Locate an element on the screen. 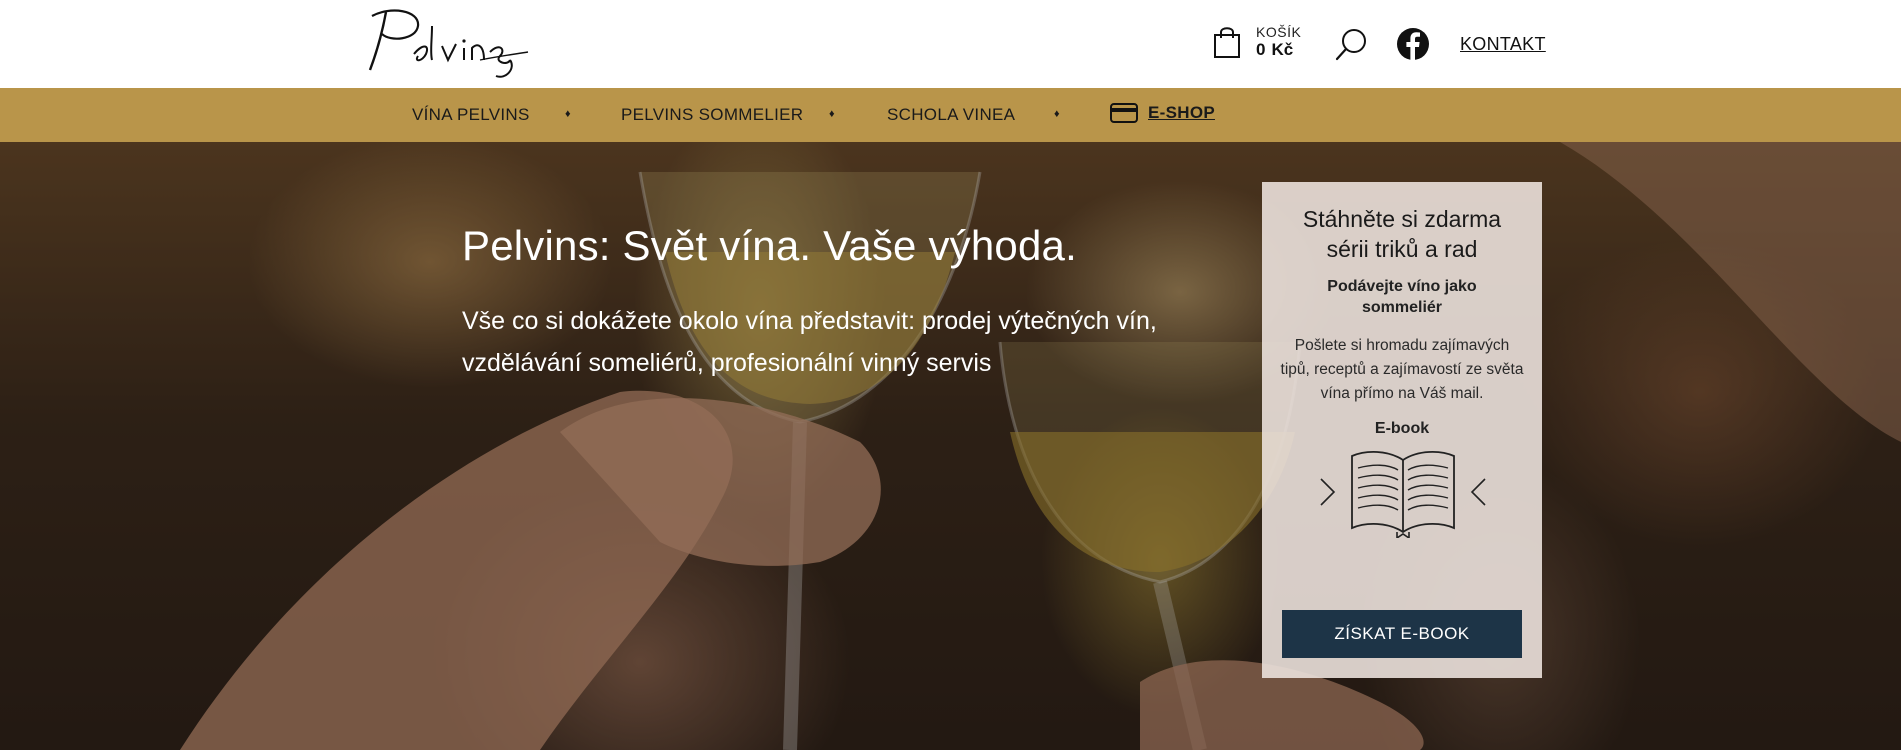  panel-subtitle: Podávejte víno jako sommeliér is located at coordinates (1402, 297).